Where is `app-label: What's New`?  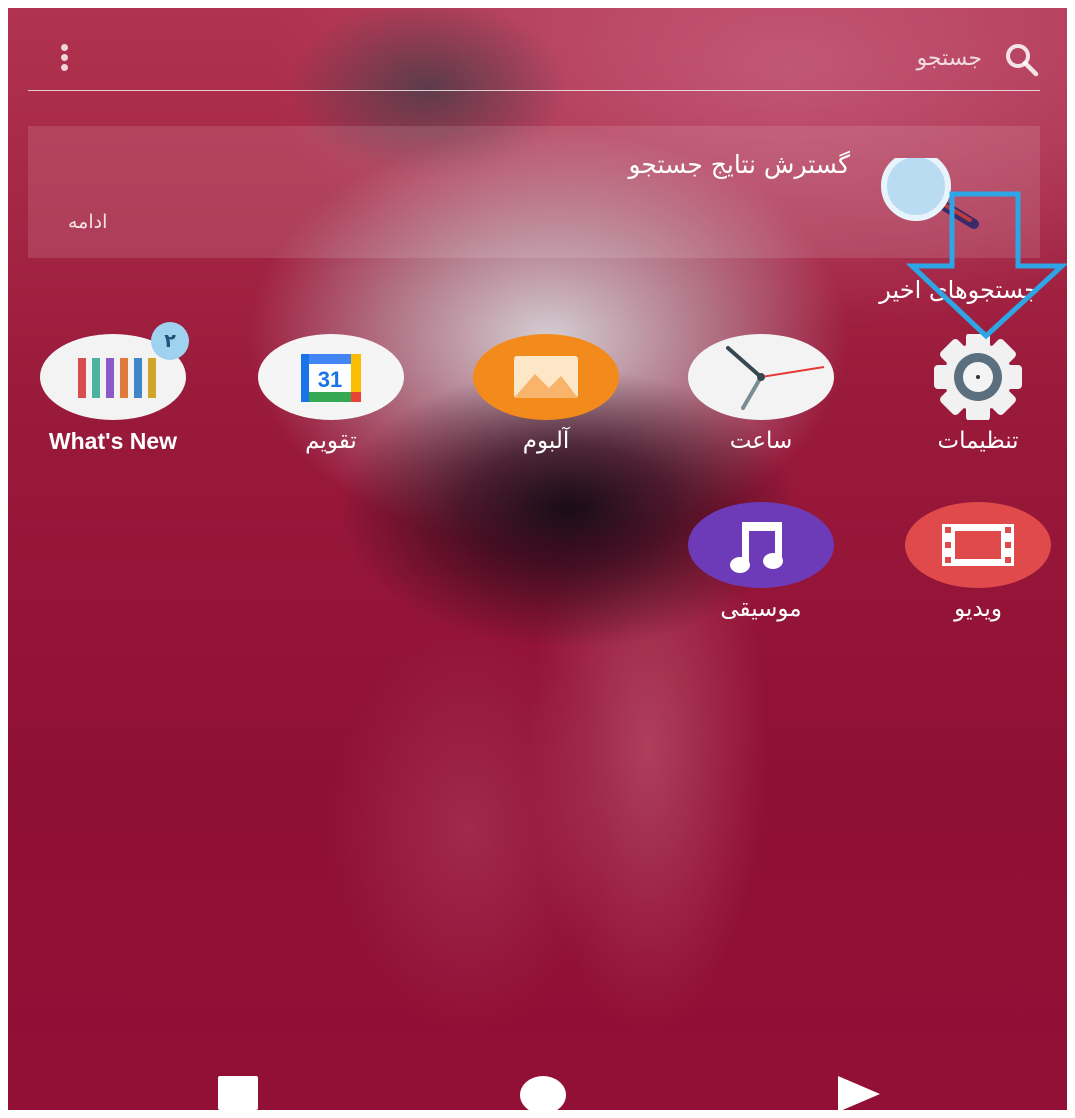
app-label: What's New is located at coordinates (113, 441).